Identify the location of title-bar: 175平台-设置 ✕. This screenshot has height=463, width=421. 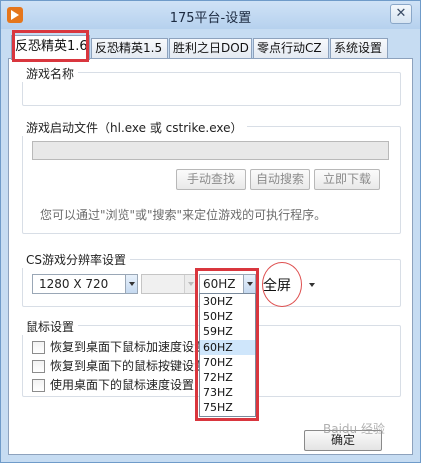
(210, 15).